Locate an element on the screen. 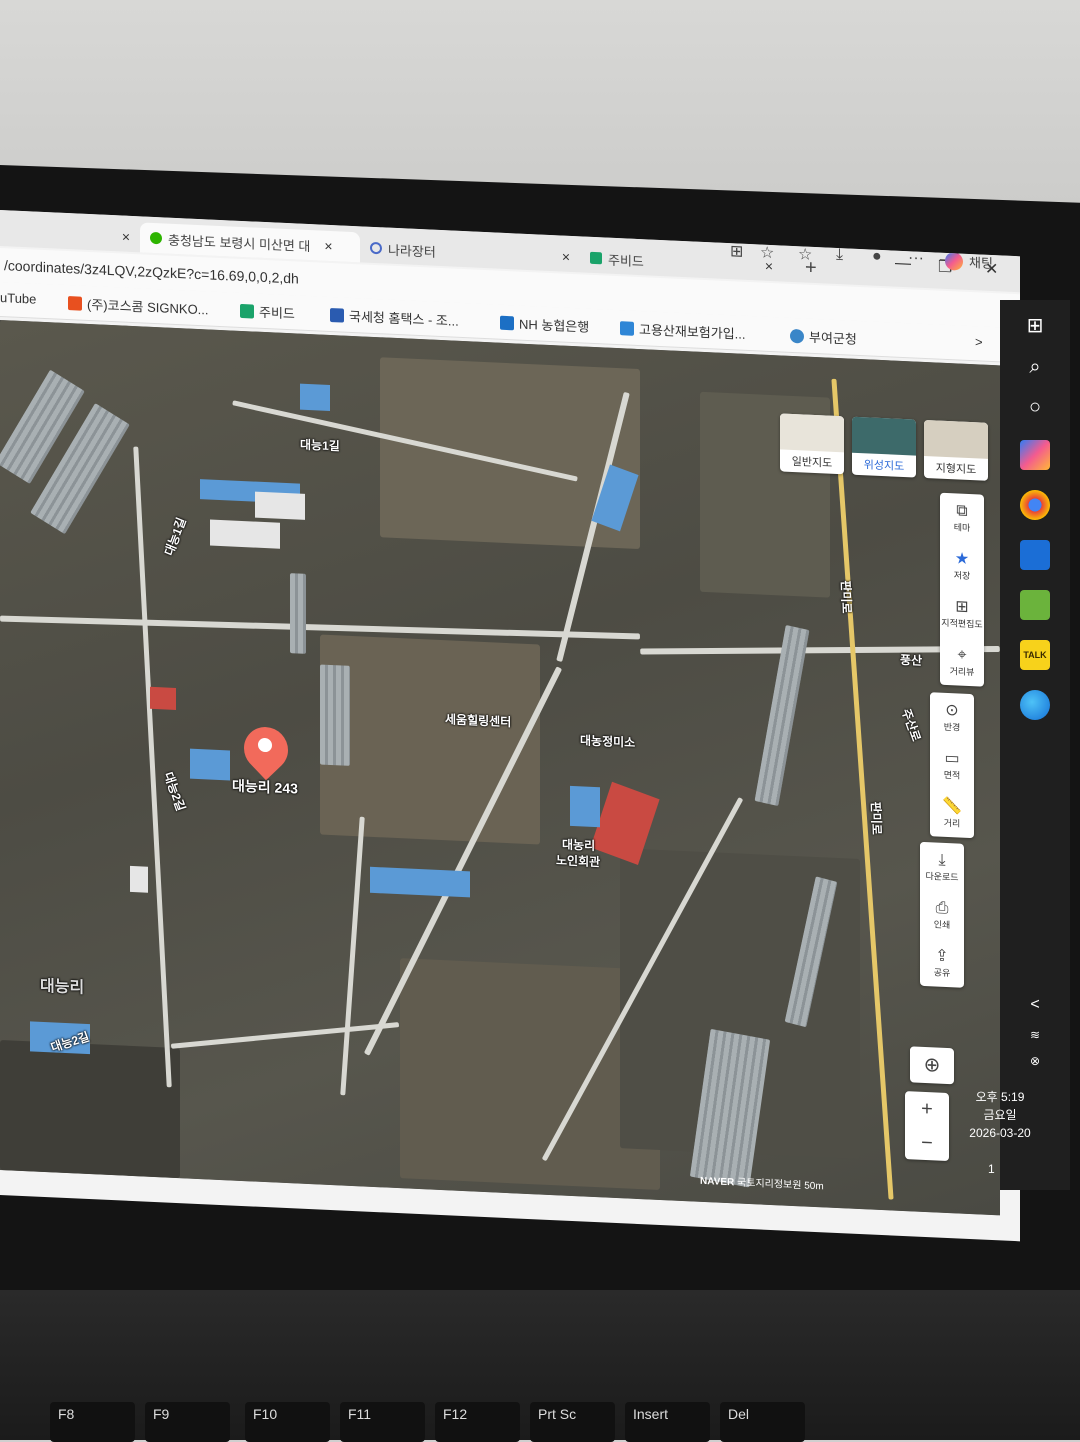 The width and height of the screenshot is (1080, 1442). naver-logo: NAVER is located at coordinates (717, 1182).